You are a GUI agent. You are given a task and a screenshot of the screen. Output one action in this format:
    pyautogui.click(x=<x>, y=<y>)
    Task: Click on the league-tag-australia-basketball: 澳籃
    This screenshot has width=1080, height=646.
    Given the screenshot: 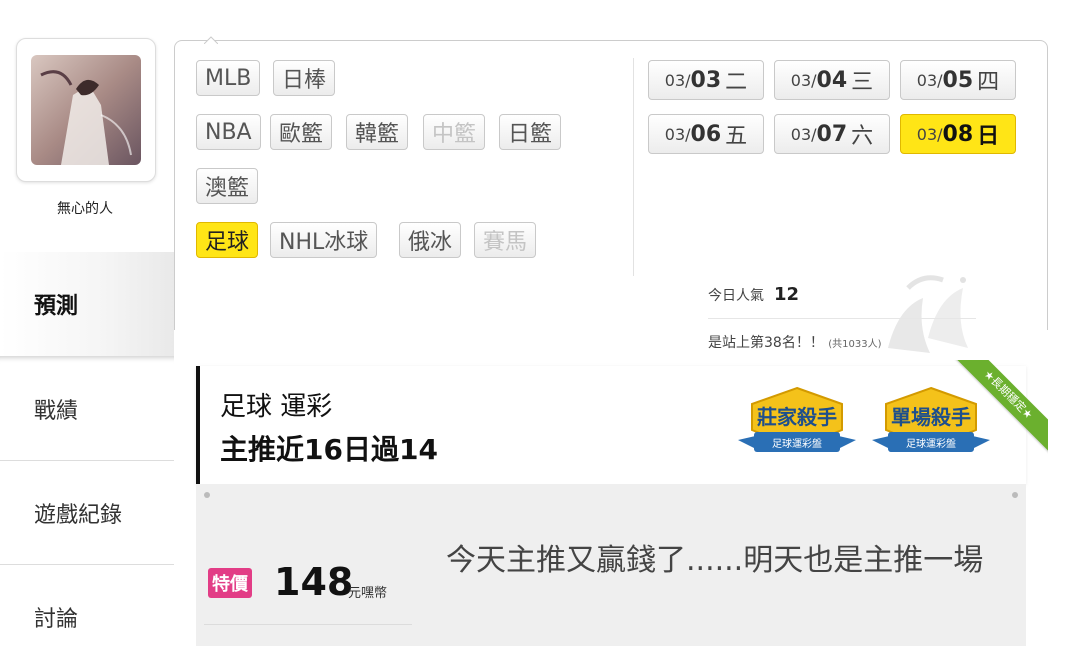 What is the action you would take?
    pyautogui.click(x=227, y=186)
    